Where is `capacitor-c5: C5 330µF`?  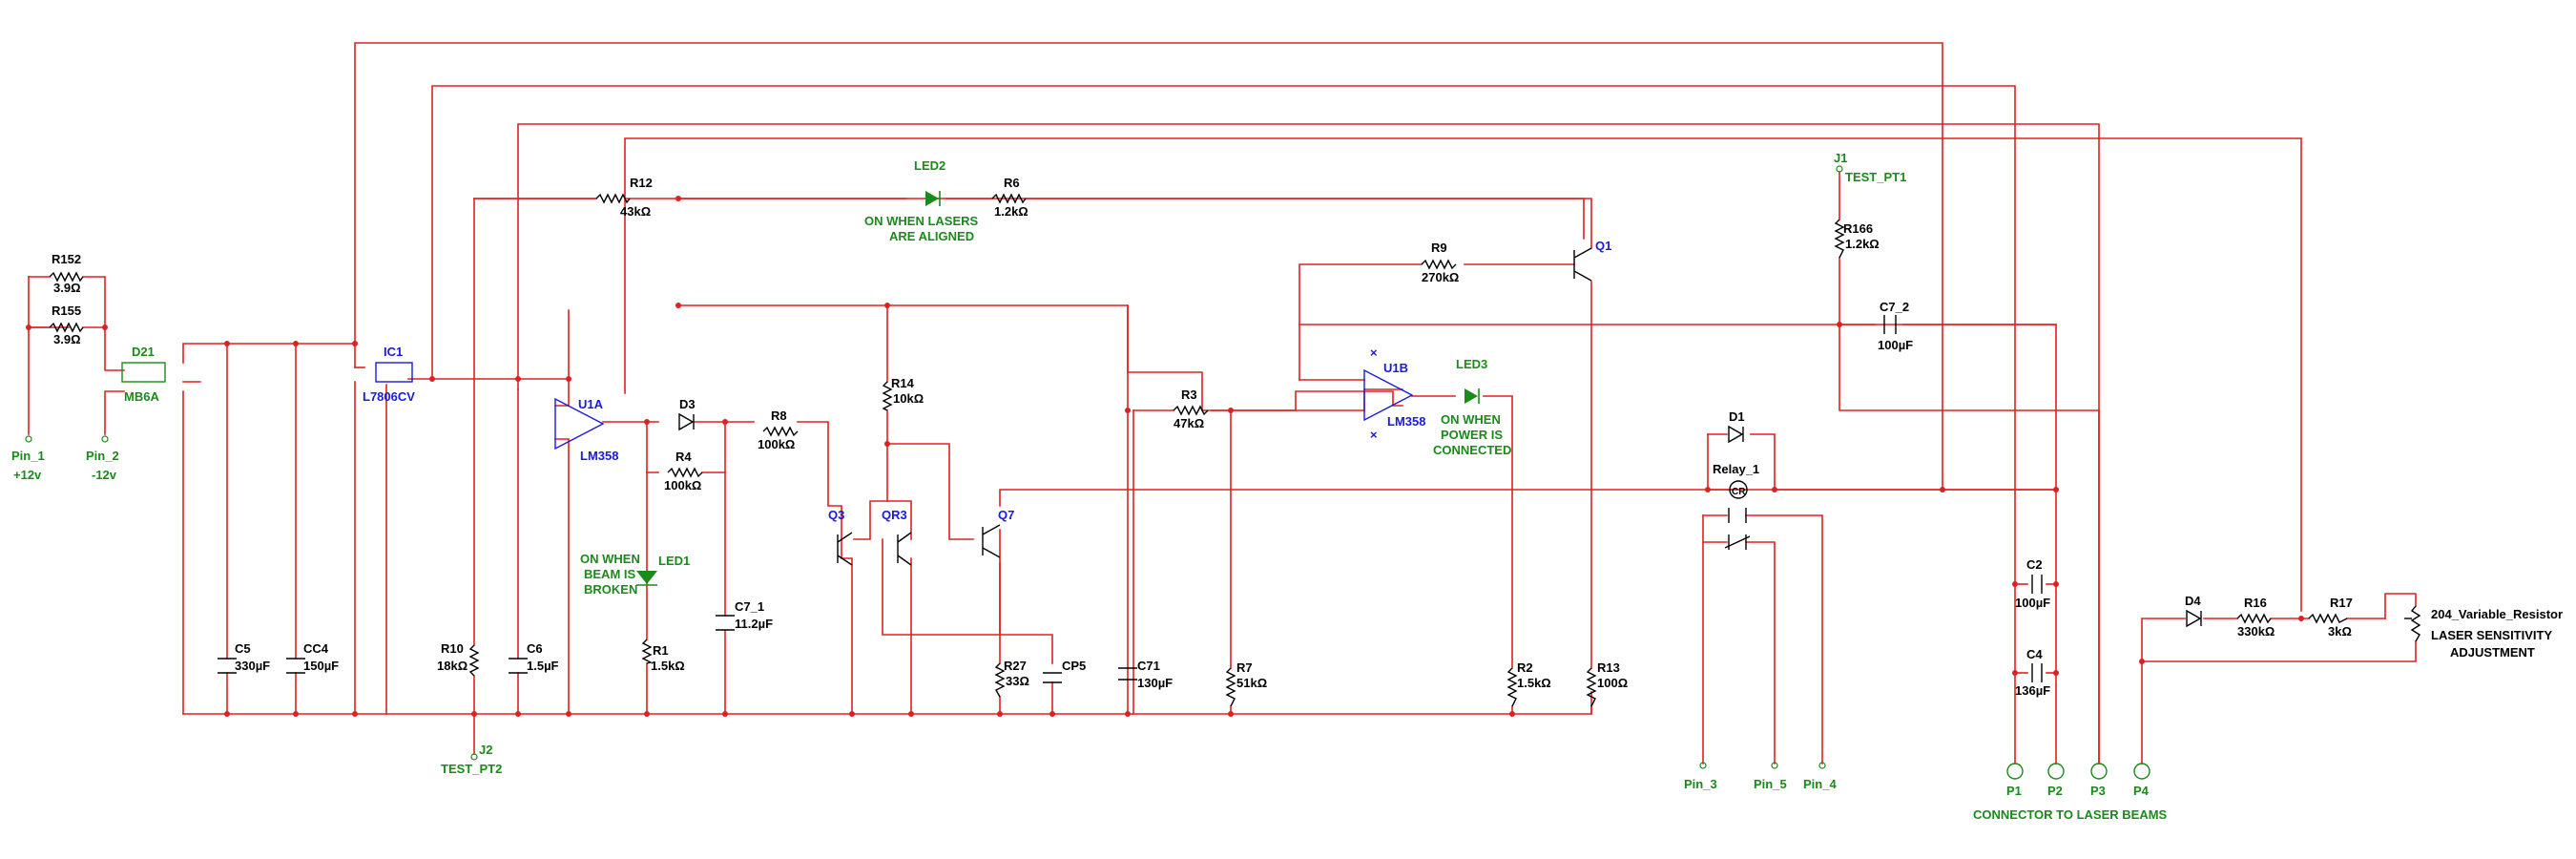
capacitor-c5: C5 330µF is located at coordinates (244, 657).